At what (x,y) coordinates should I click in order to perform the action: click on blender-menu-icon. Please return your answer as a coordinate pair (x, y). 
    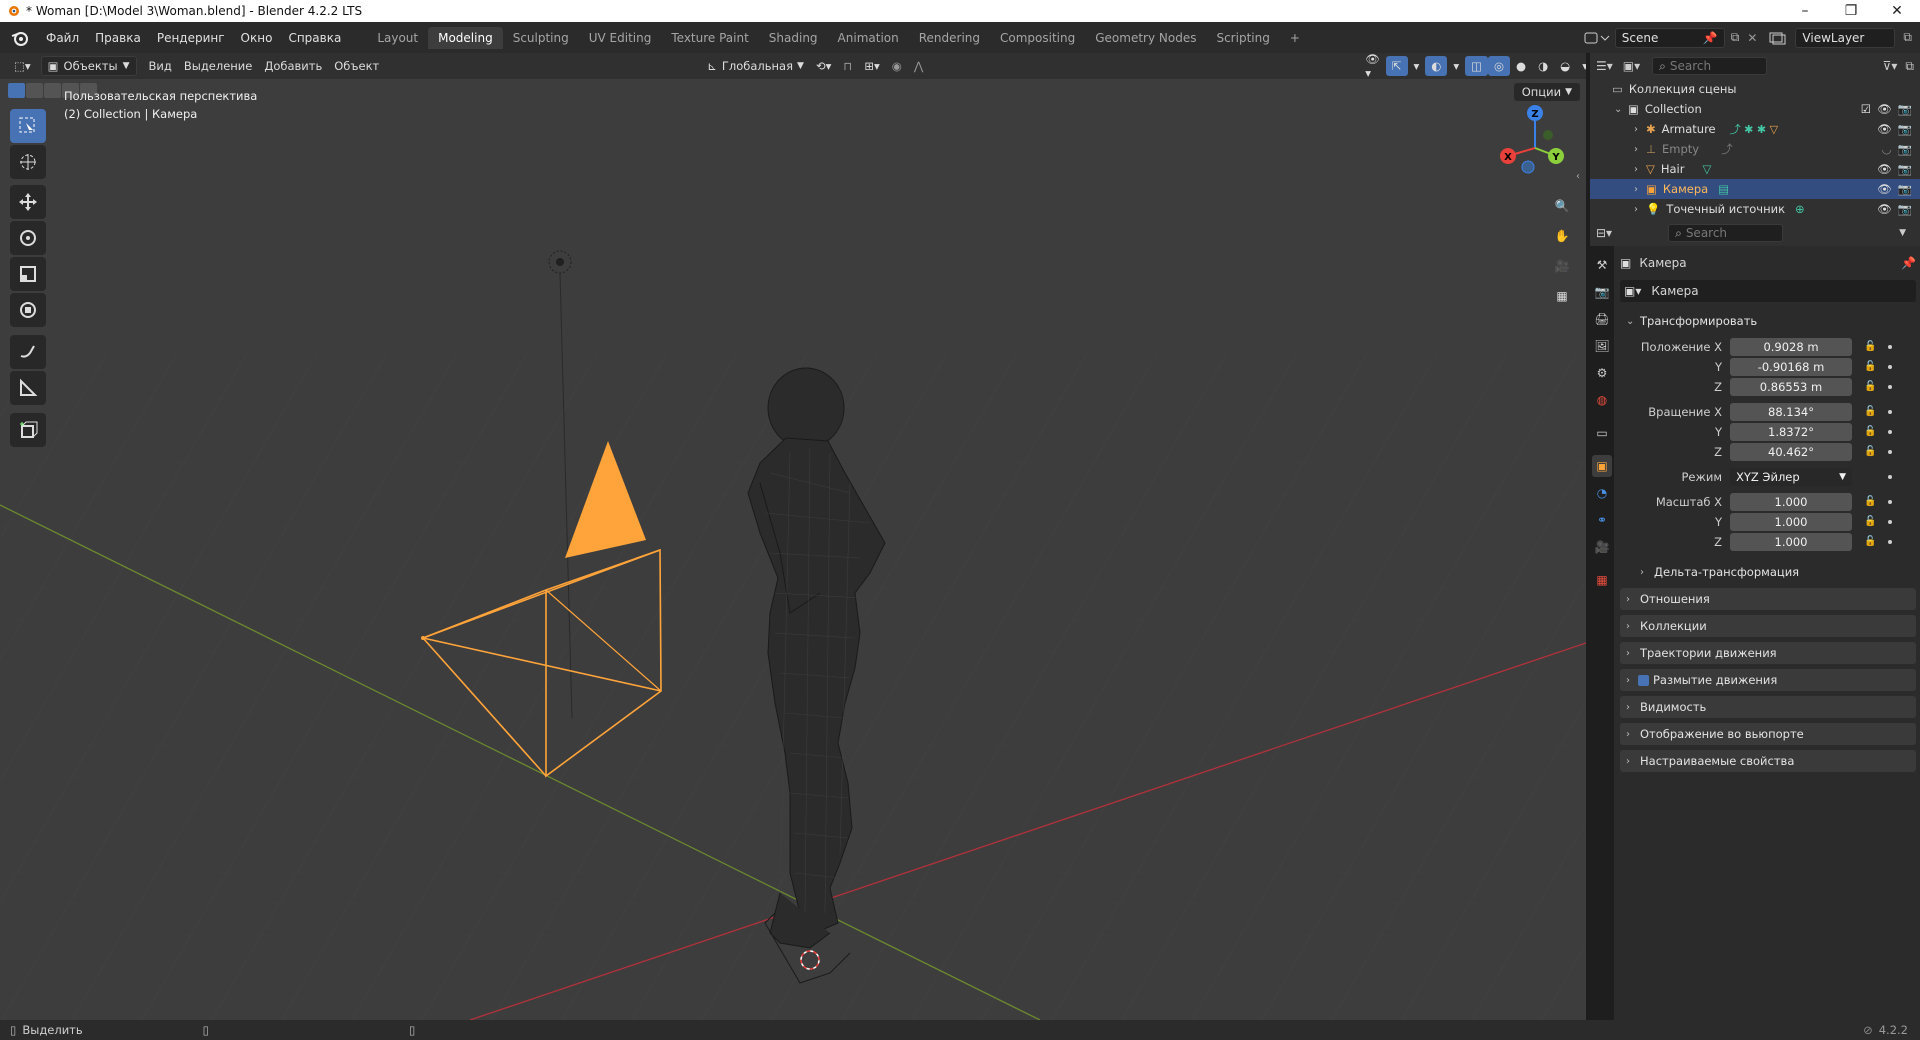
    Looking at the image, I should click on (20, 38).